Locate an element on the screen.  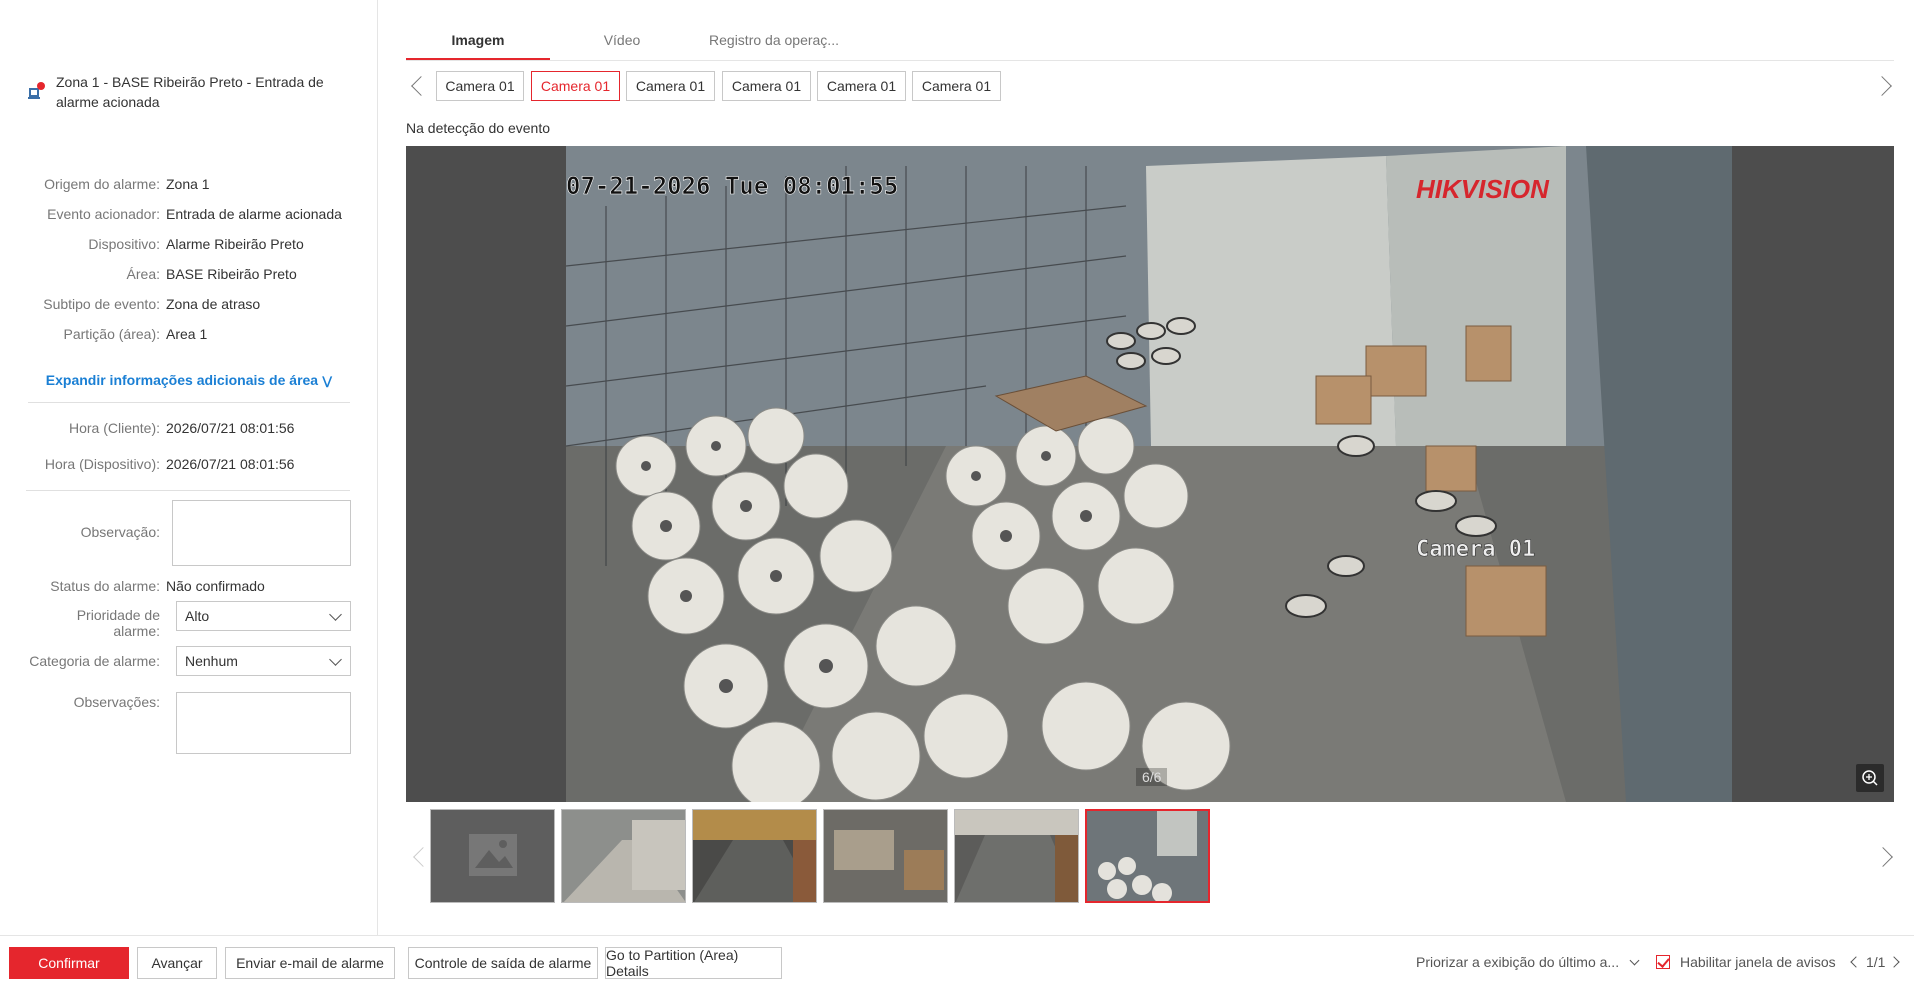
detail-value: Entrada de alarme acionada is located at coordinates (254, 214).